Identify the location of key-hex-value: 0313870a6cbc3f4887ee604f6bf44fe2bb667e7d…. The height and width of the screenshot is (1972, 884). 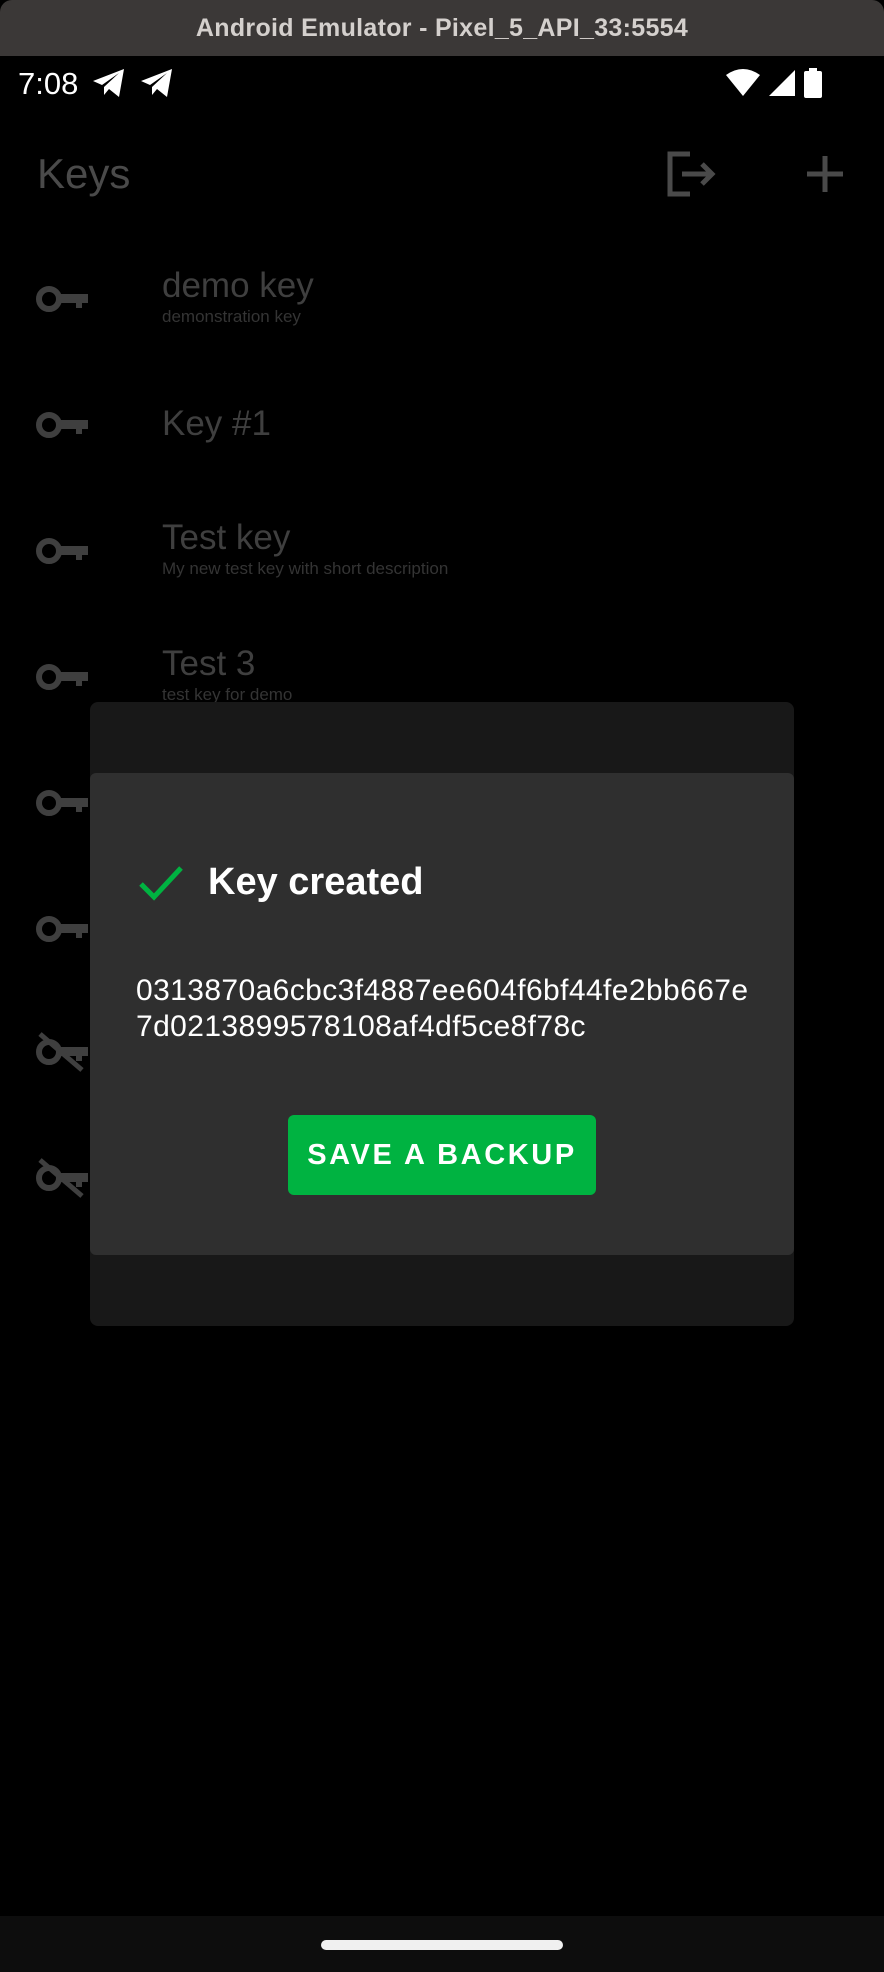
(442, 1008).